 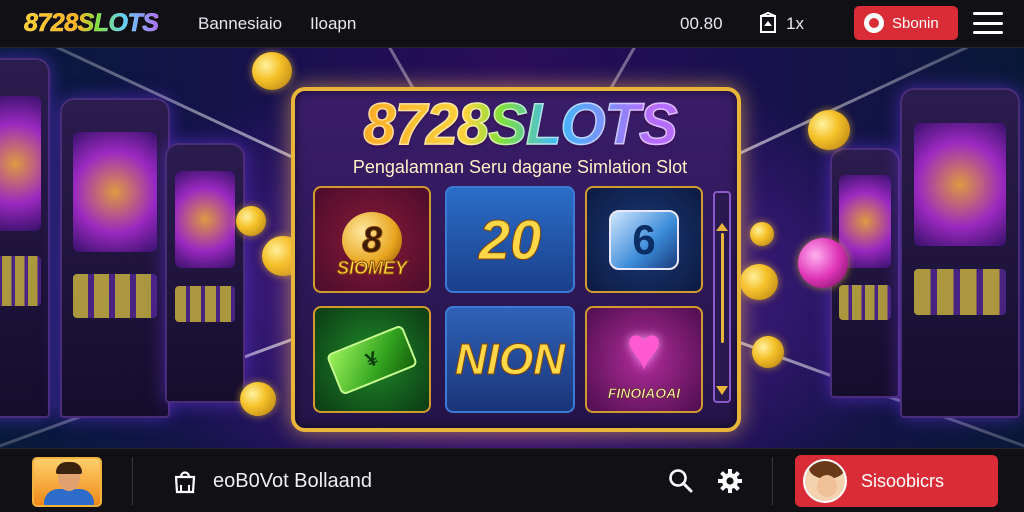 What do you see at coordinates (722, 288) in the screenshot?
I see `scroll-thumb` at bounding box center [722, 288].